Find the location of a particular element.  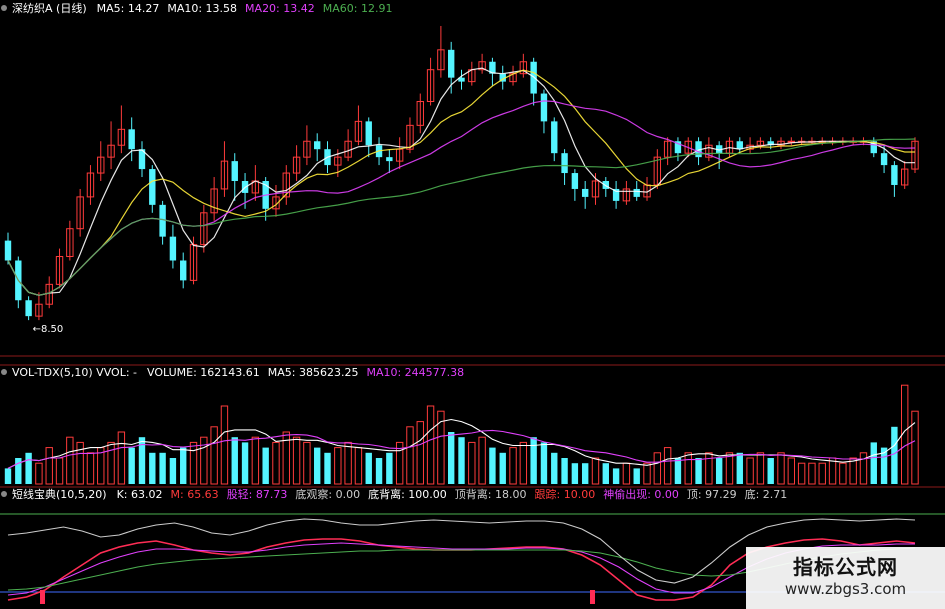

low-price-marker: ←8.50 is located at coordinates (48, 329).